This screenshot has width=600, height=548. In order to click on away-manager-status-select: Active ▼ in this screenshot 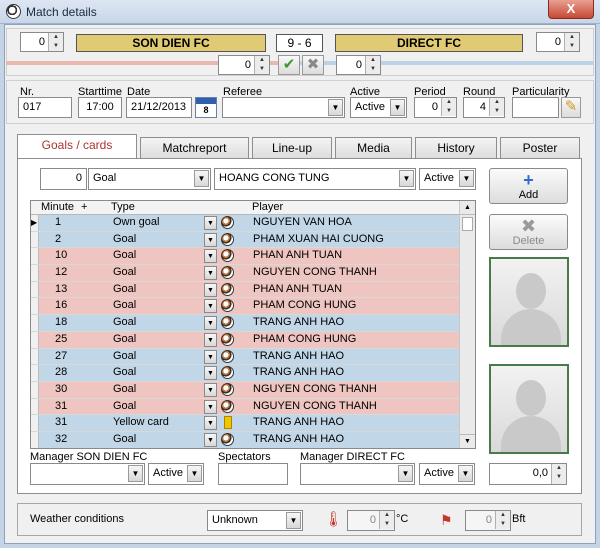, I will do `click(447, 474)`.